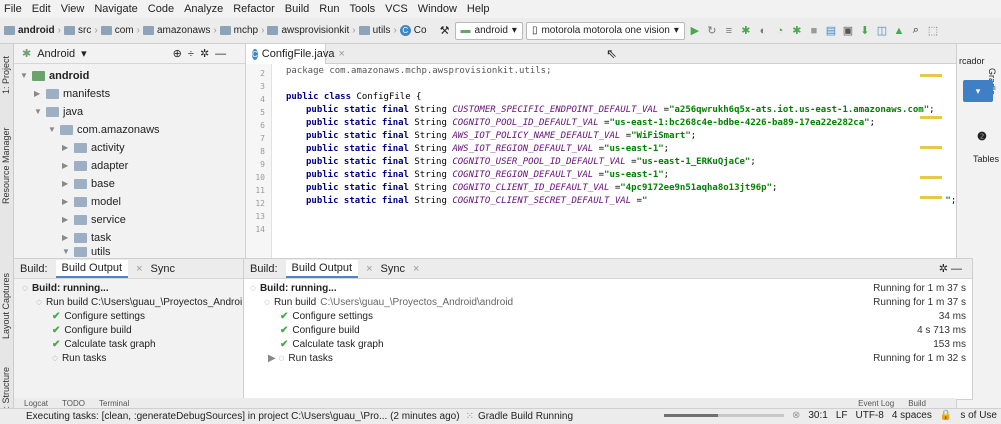 The width and height of the screenshot is (1001, 424). Describe the element at coordinates (912, 415) in the screenshot. I see `indent-setting: 4 spaces` at that location.